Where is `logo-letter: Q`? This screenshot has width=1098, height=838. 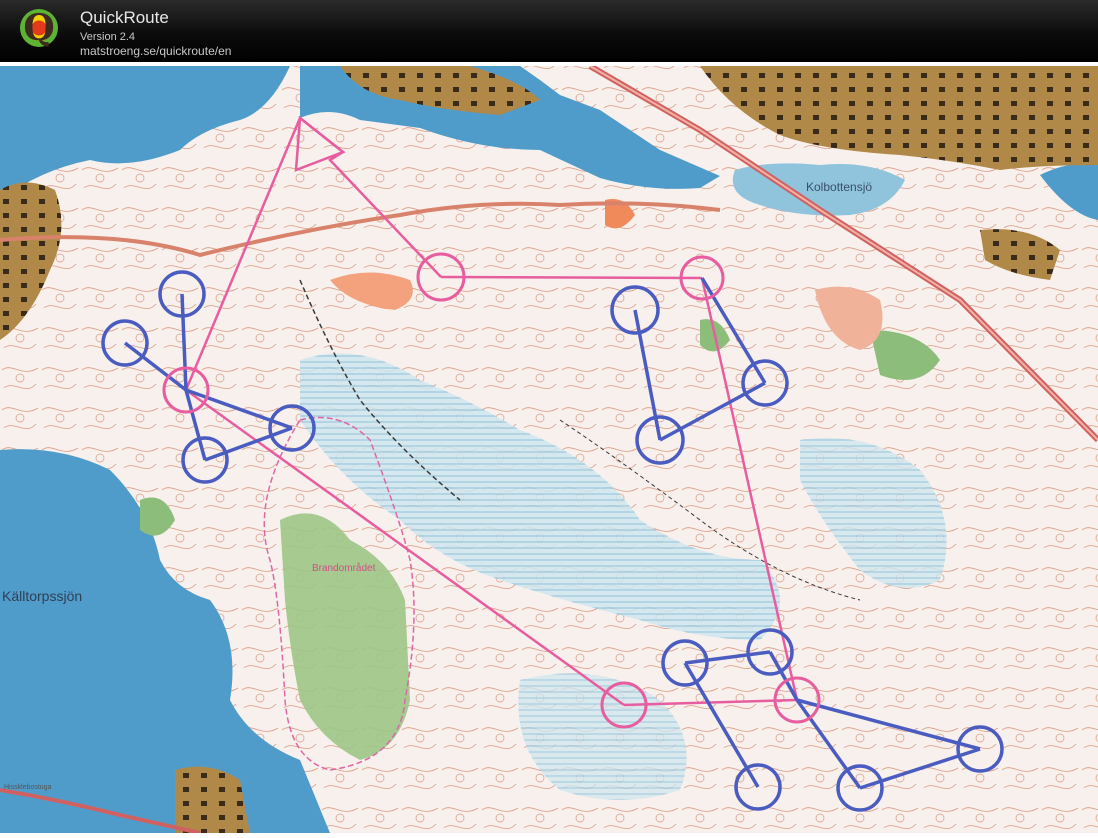 logo-letter: Q is located at coordinates (38, 28).